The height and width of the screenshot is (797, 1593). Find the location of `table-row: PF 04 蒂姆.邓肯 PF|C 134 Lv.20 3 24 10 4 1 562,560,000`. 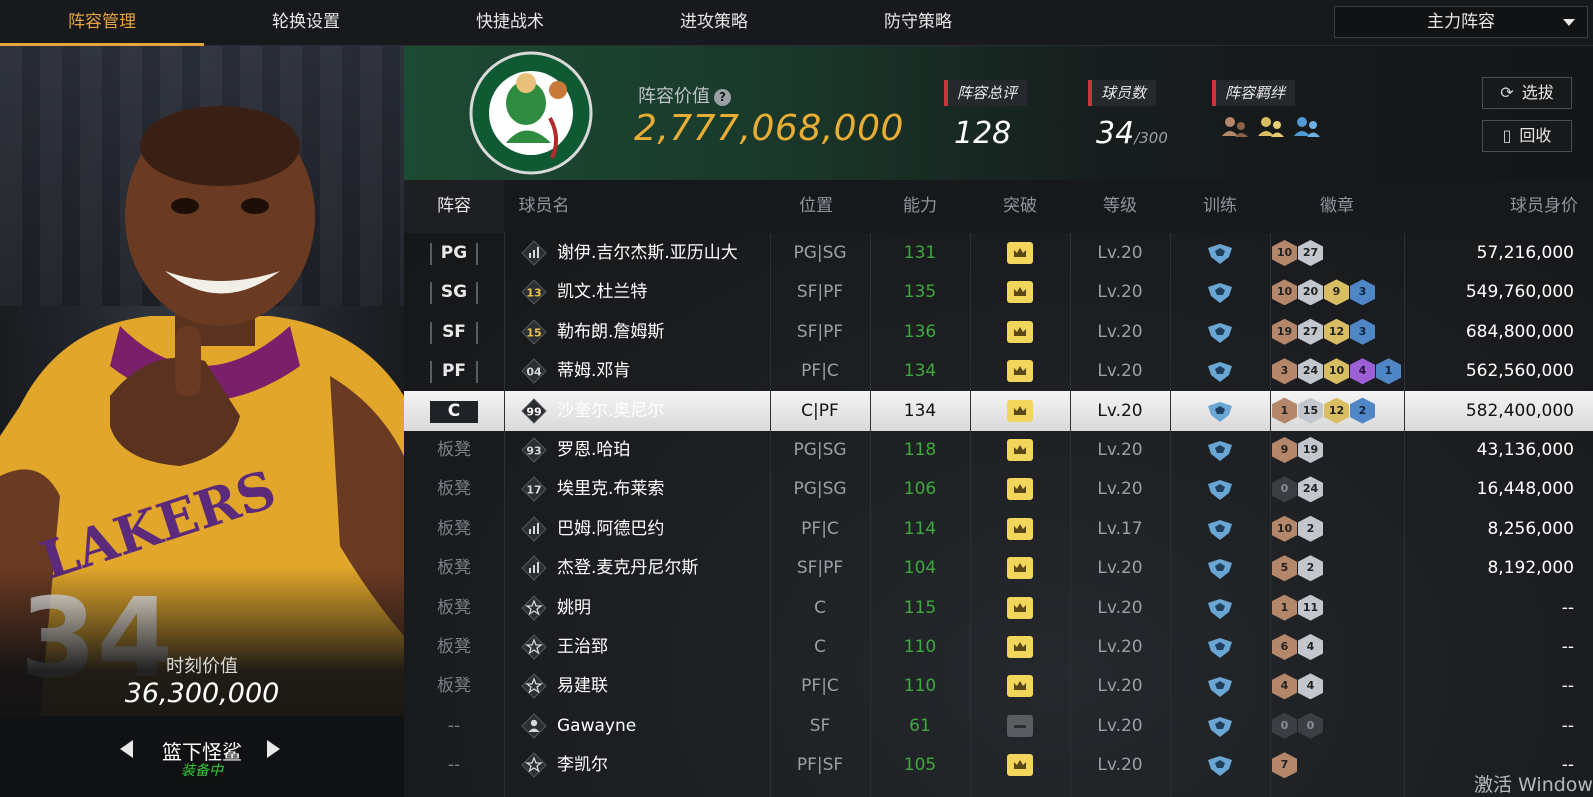

table-row: PF 04 蒂姆.邓肯 PF|C 134 Lv.20 3 24 10 4 1 562,560,000 is located at coordinates (998, 371).